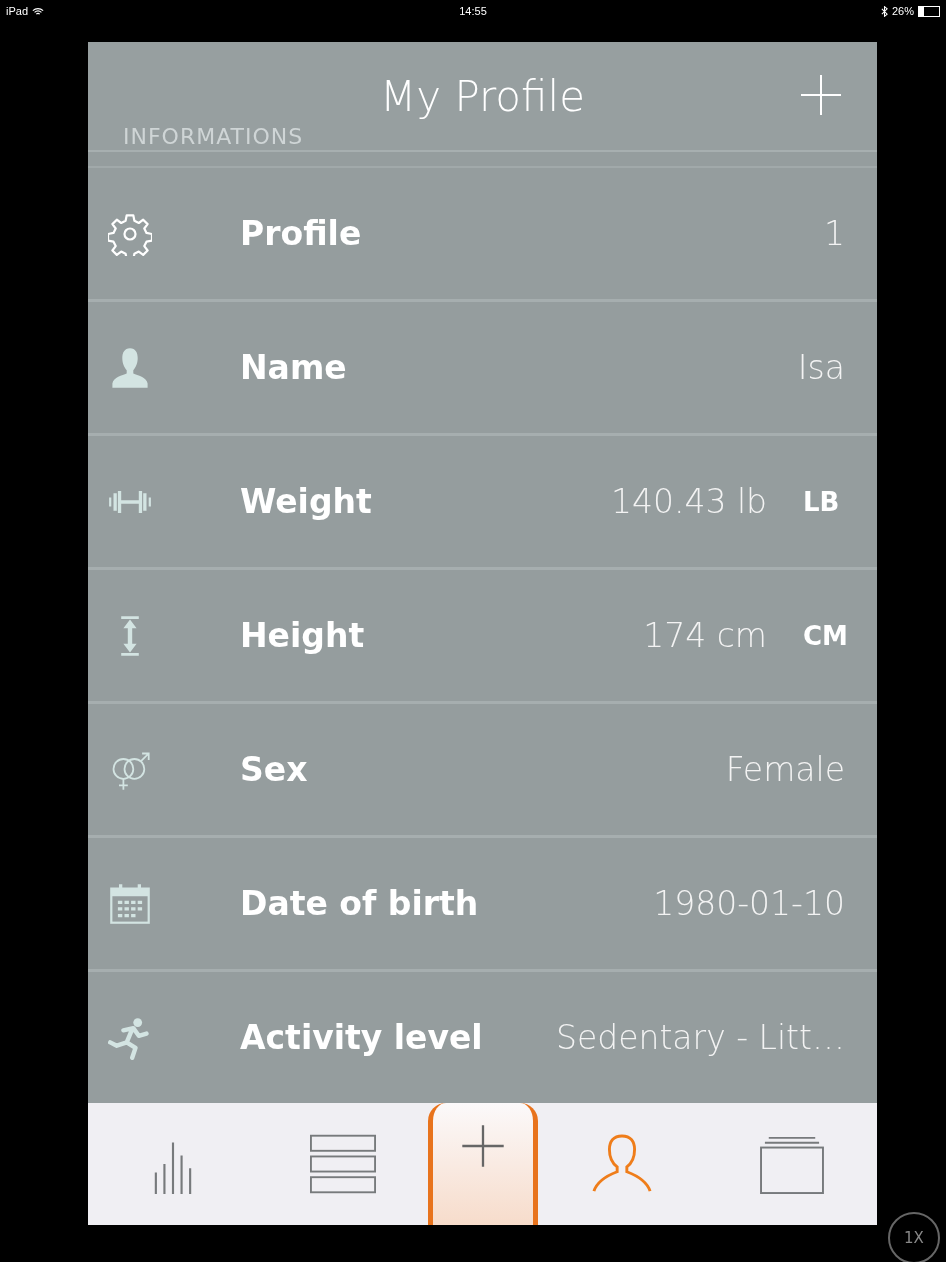 Image resolution: width=946 pixels, height=1262 pixels. What do you see at coordinates (361, 1037) in the screenshot?
I see `row-label: Activity level` at bounding box center [361, 1037].